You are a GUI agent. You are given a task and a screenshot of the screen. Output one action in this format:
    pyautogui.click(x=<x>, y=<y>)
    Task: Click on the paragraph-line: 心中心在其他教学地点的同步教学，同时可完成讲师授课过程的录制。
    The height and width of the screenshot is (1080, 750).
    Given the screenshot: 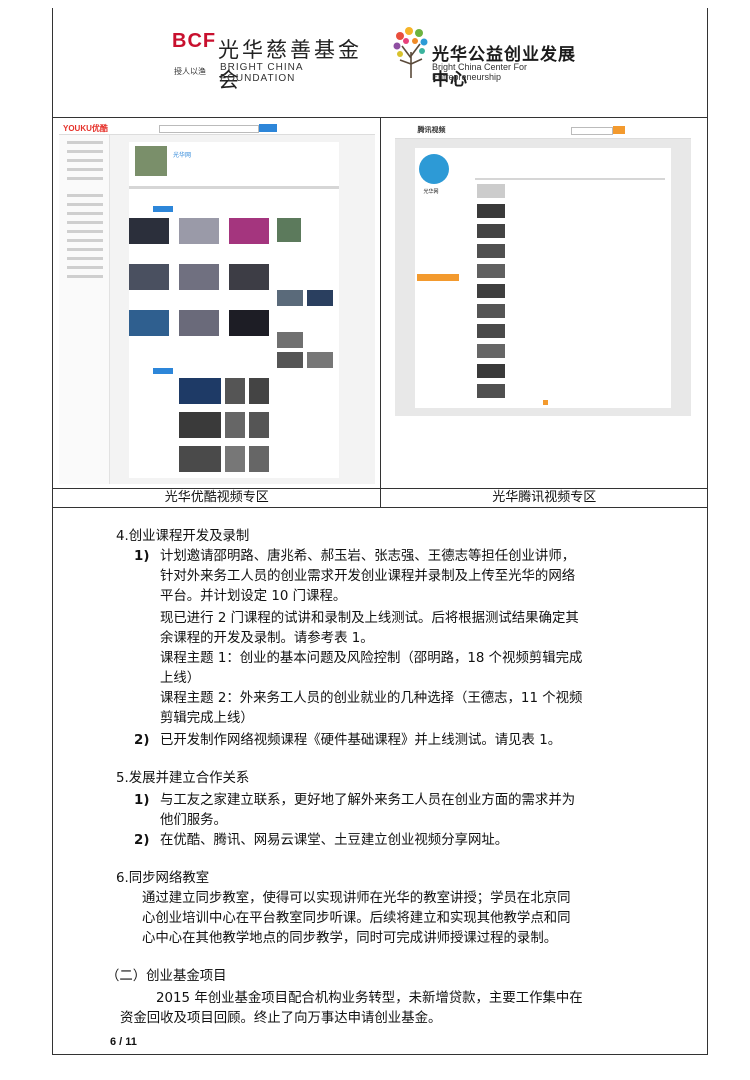 What is the action you would take?
    pyautogui.click(x=350, y=938)
    